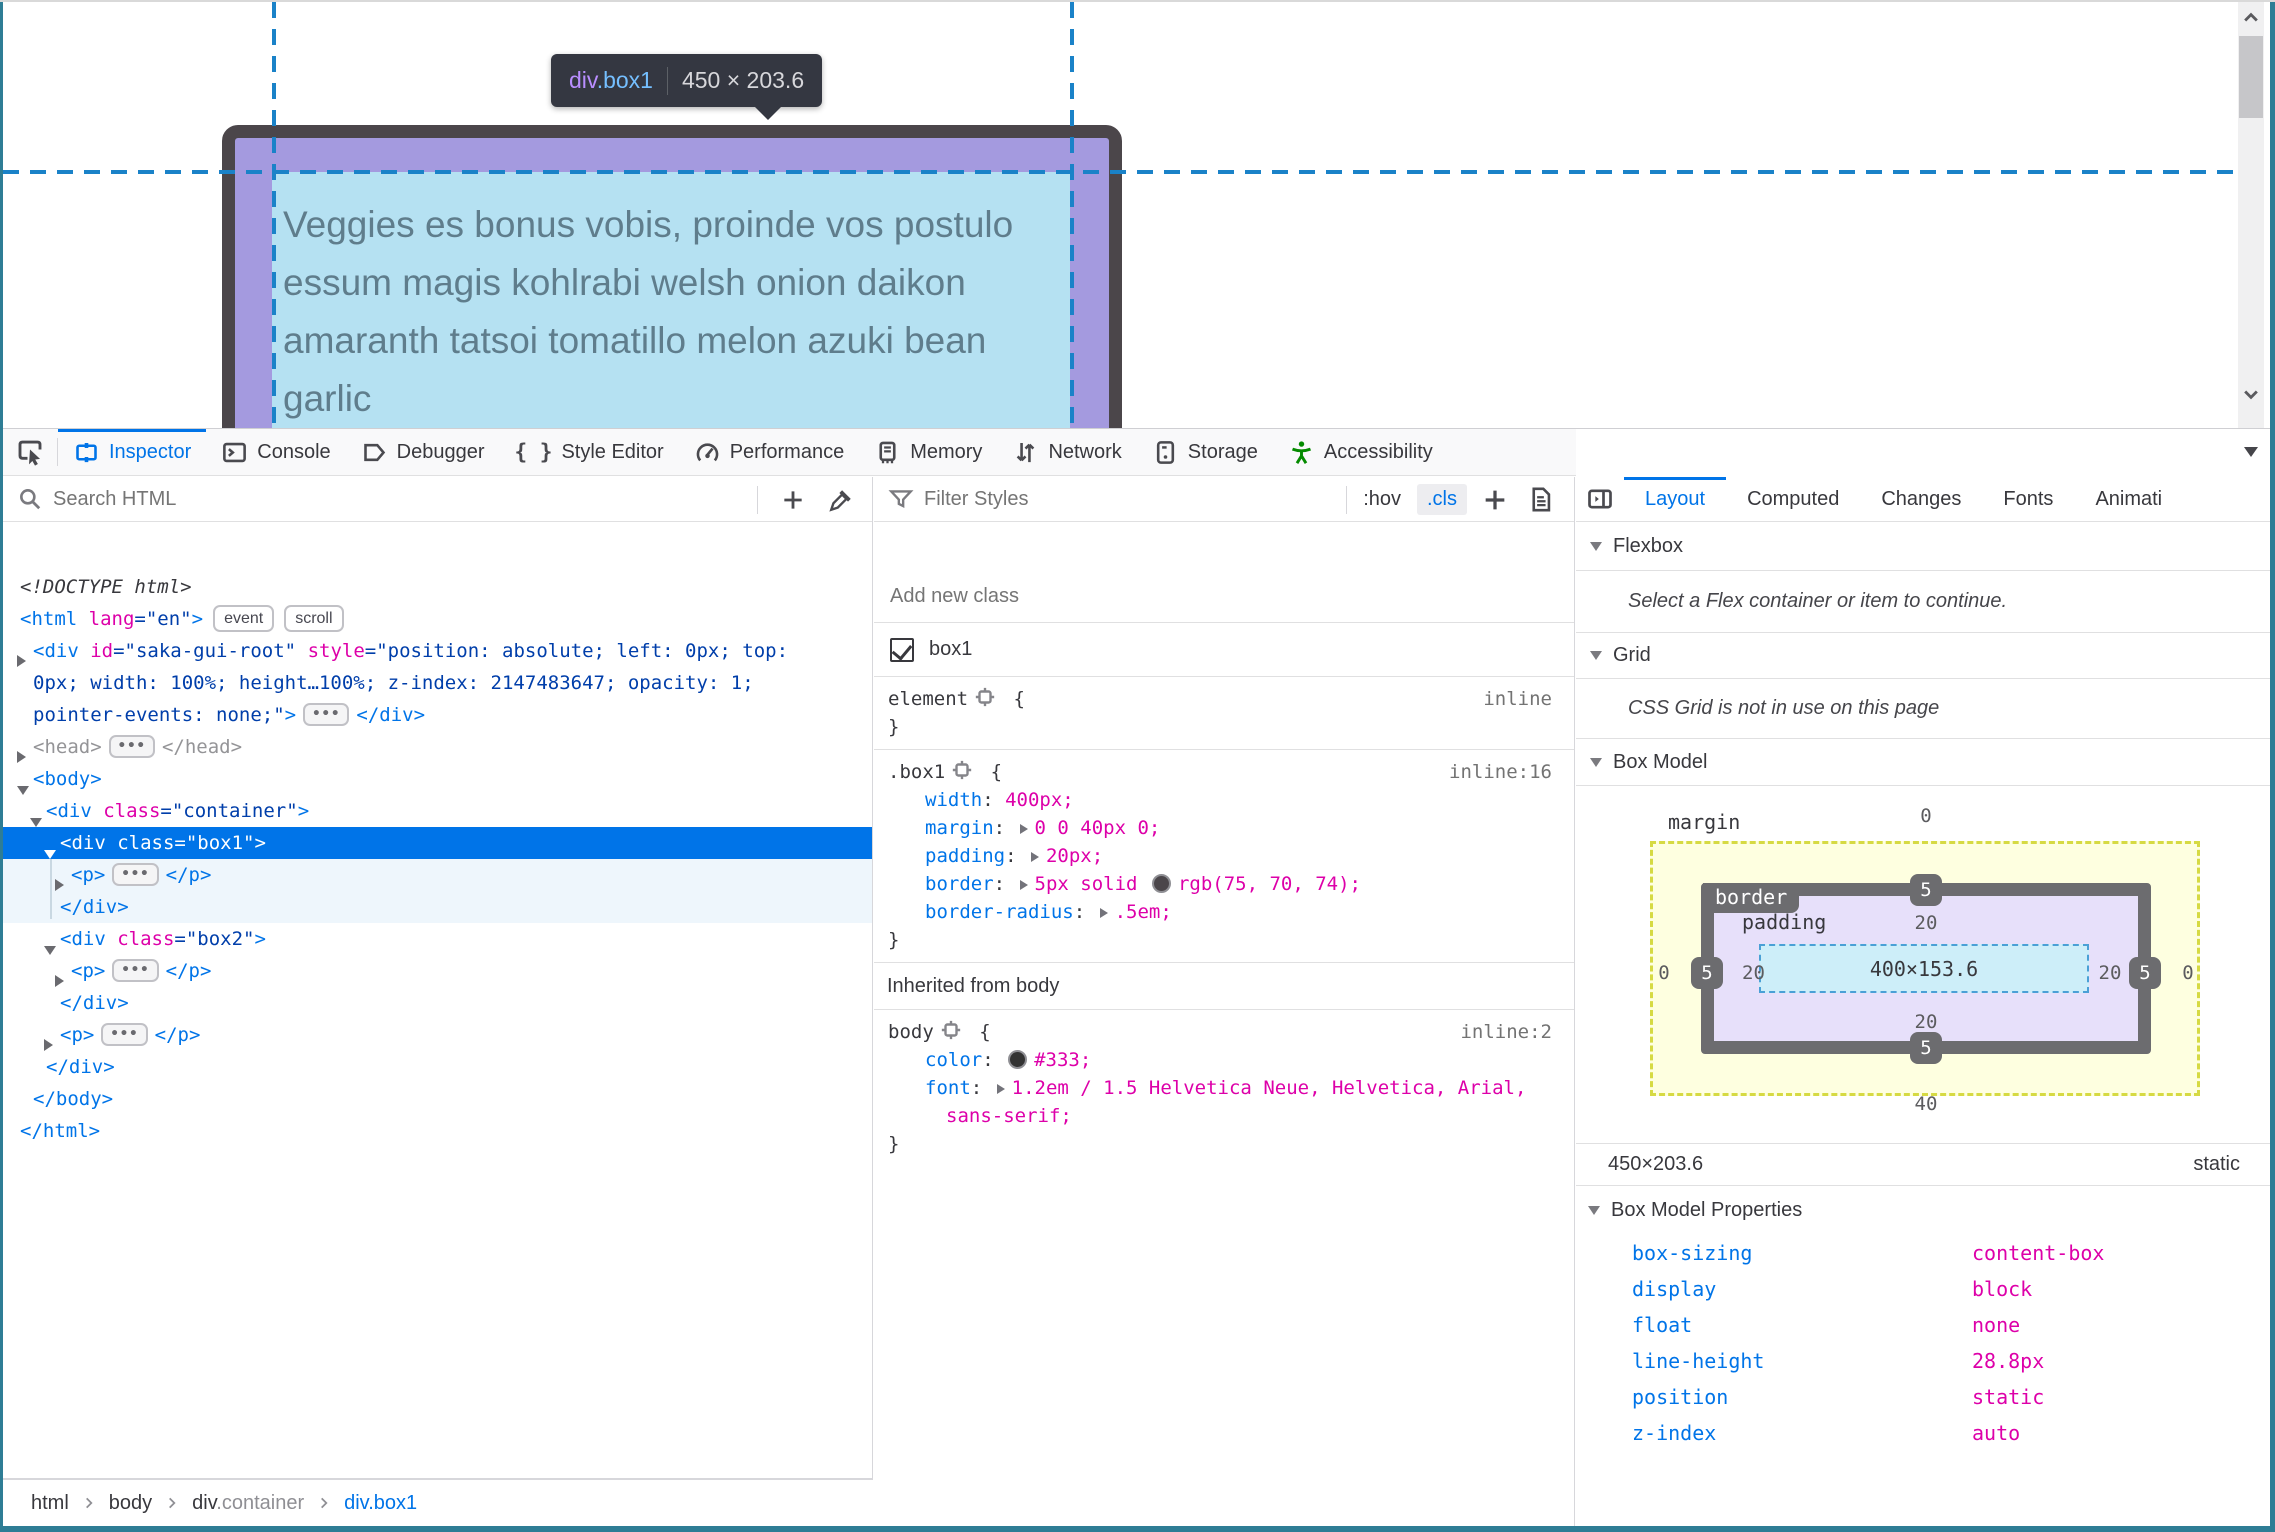 The image size is (2275, 1532). What do you see at coordinates (769, 452) in the screenshot?
I see `tab-performance: Performance` at bounding box center [769, 452].